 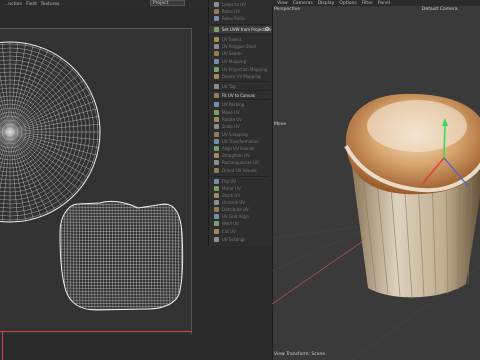 What do you see at coordinates (234, 202) in the screenshot?
I see `tool-label: Unstack UV` at bounding box center [234, 202].